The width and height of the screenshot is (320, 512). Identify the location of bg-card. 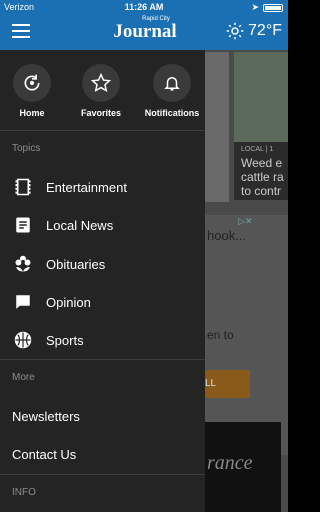
(217, 127).